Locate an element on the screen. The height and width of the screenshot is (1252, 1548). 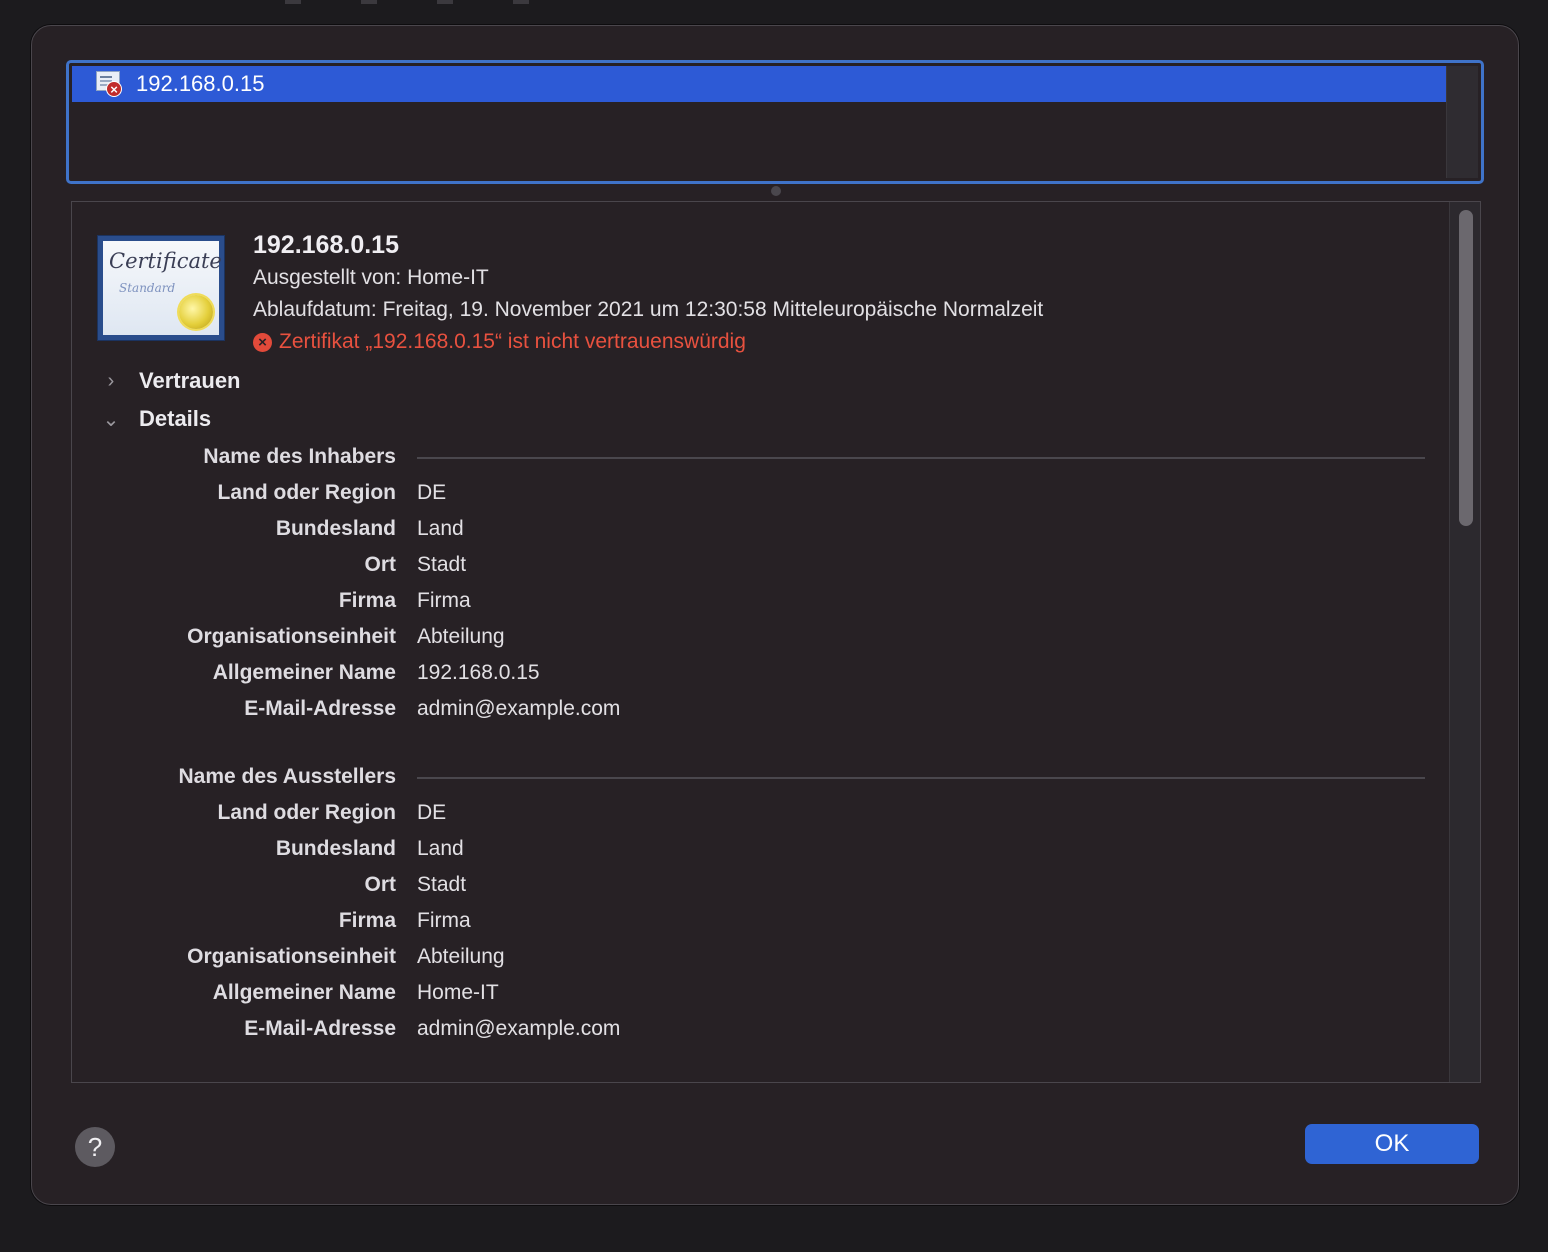
detail-scrollbar is located at coordinates (1464, 642).